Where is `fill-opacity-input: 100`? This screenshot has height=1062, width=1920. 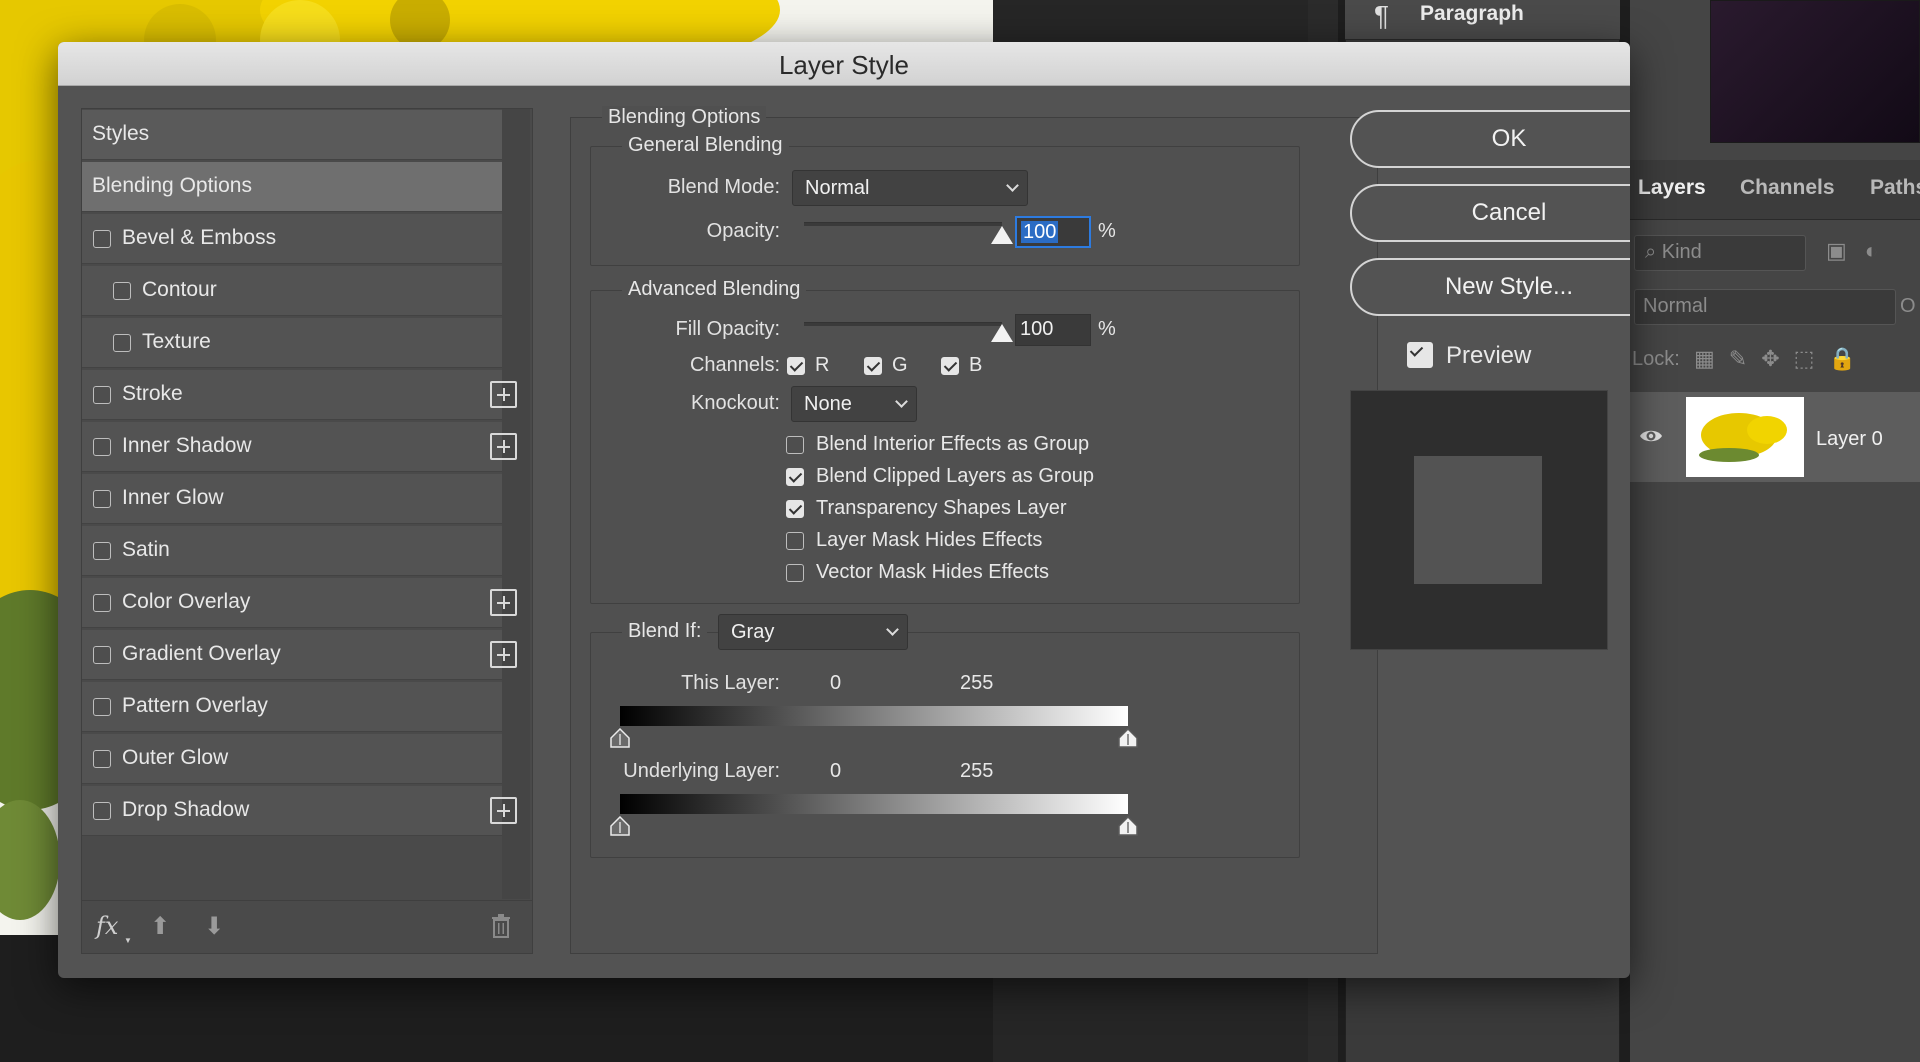 fill-opacity-input: 100 is located at coordinates (1053, 330).